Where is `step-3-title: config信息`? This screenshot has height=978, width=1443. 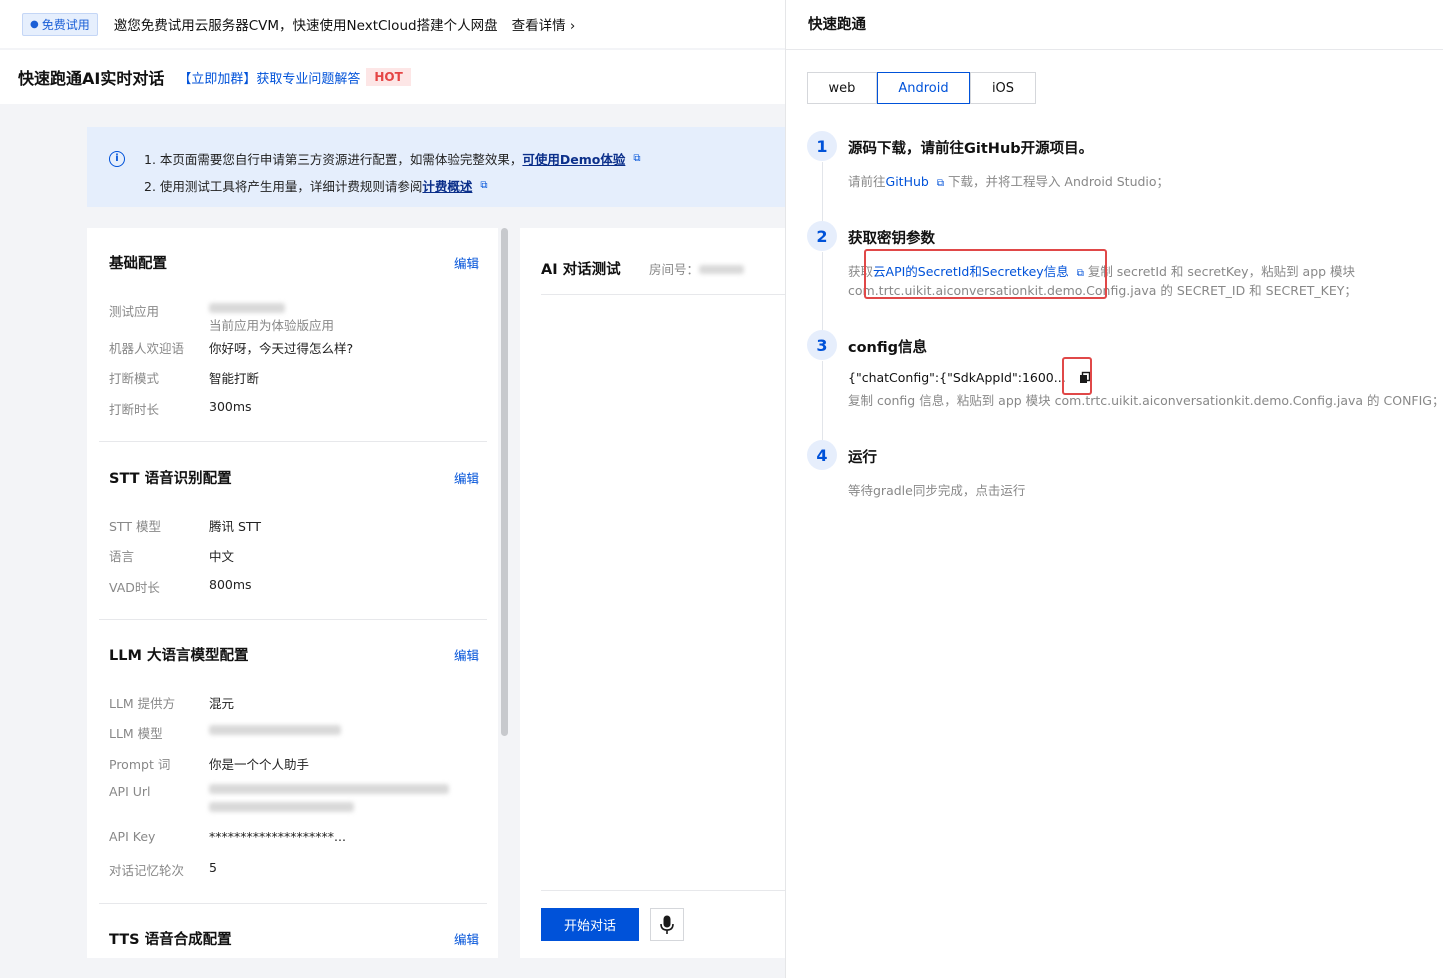
step-3-title: config信息 is located at coordinates (888, 348).